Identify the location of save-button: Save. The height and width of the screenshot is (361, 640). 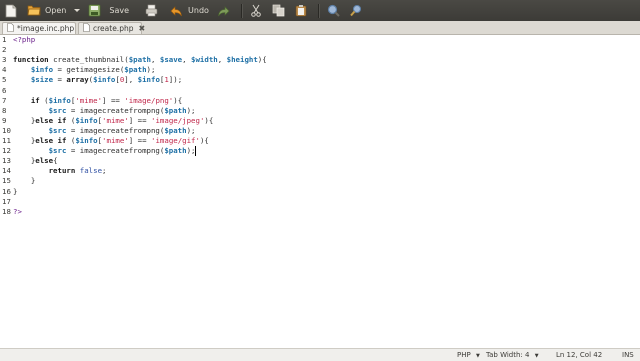
(108, 10).